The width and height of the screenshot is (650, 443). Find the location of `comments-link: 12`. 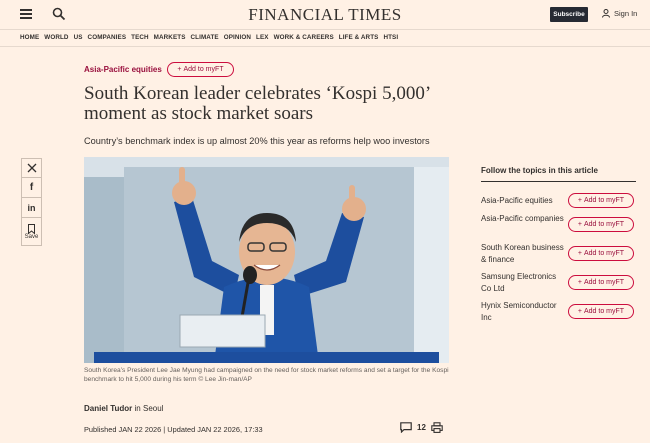

comments-link: 12 is located at coordinates (421, 427).